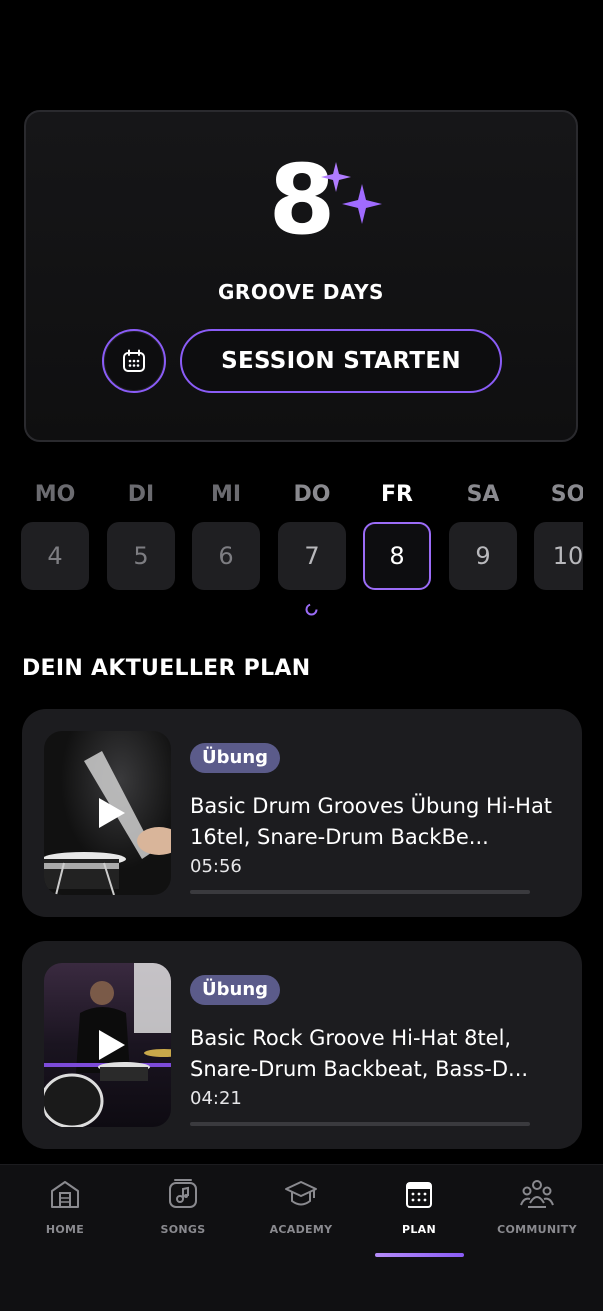 The image size is (603, 1311). I want to click on music-note-icon, so click(183, 1193).